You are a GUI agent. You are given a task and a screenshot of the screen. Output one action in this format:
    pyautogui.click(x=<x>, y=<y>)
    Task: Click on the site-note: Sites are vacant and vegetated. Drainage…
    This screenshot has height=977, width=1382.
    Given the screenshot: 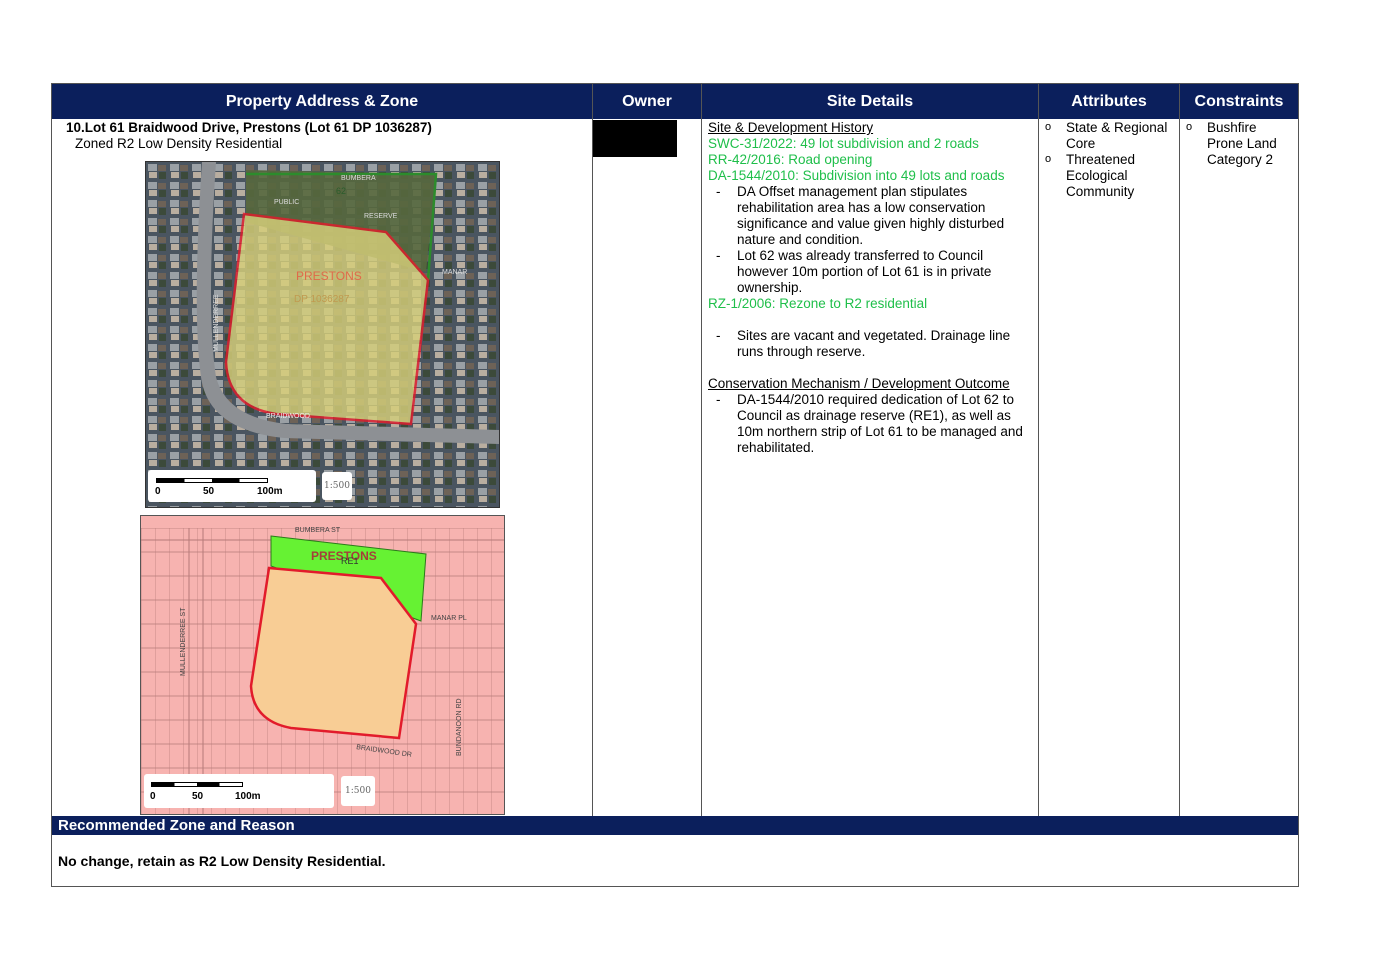 What is the action you would take?
    pyautogui.click(x=872, y=344)
    